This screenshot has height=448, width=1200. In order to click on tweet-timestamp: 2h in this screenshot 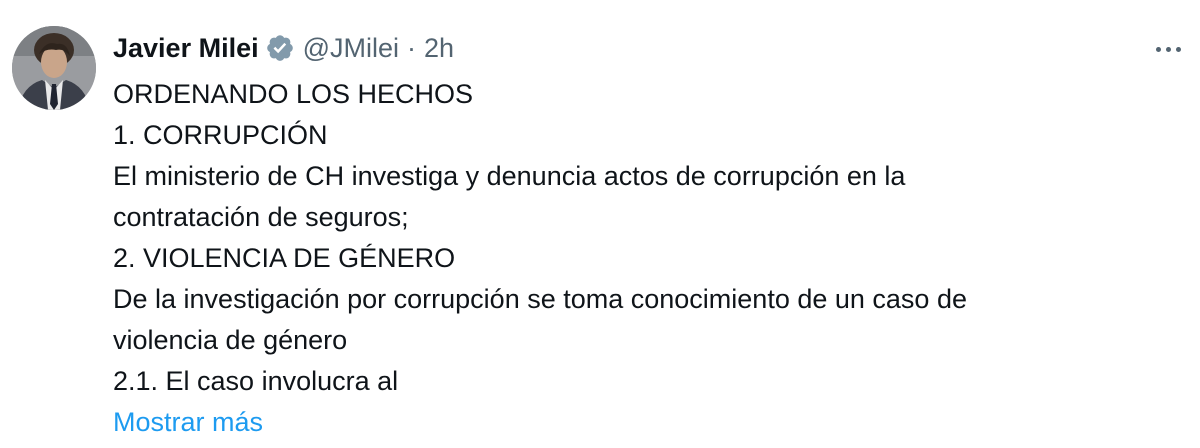, I will do `click(439, 48)`.